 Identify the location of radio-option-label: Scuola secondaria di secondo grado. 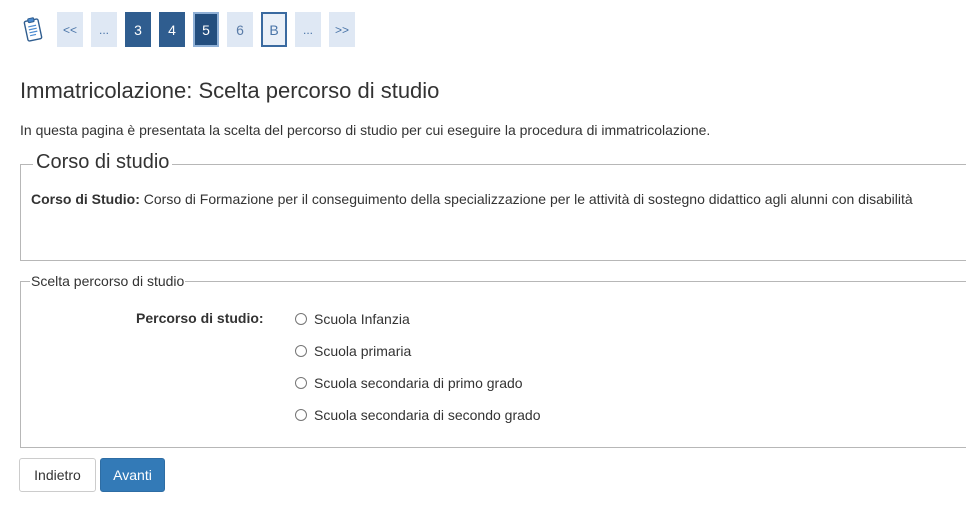
(427, 415).